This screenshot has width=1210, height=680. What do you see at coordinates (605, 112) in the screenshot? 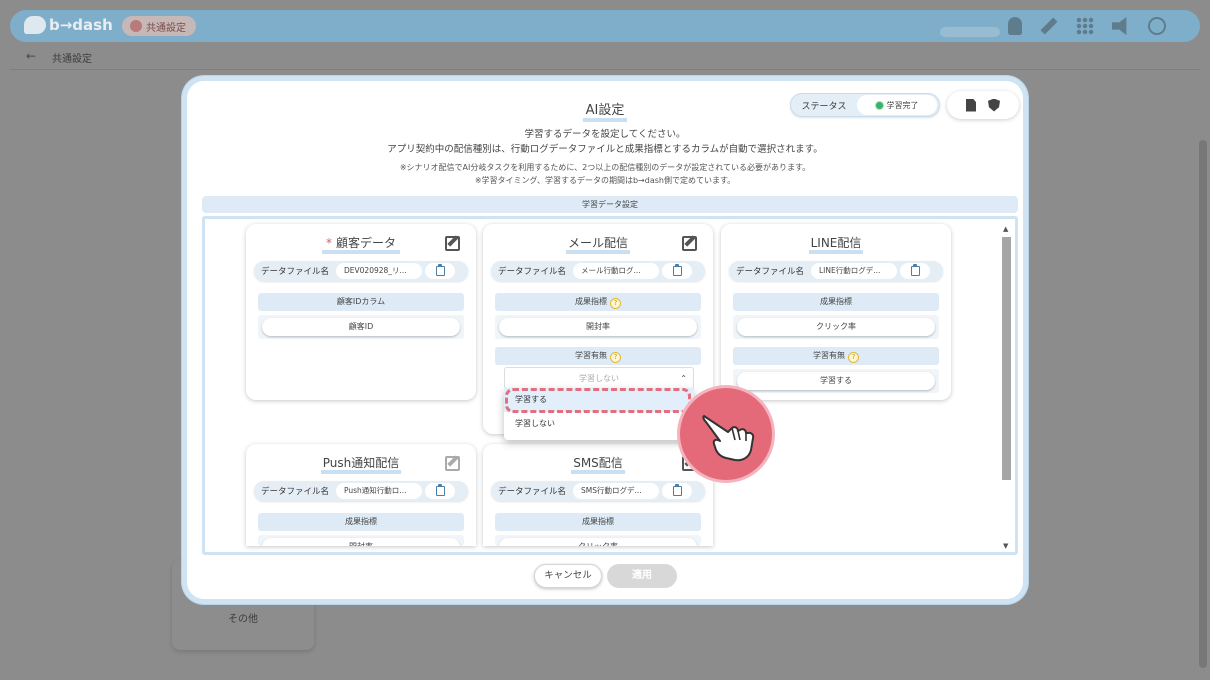
I see `modal-title-text: AI設定` at bounding box center [605, 112].